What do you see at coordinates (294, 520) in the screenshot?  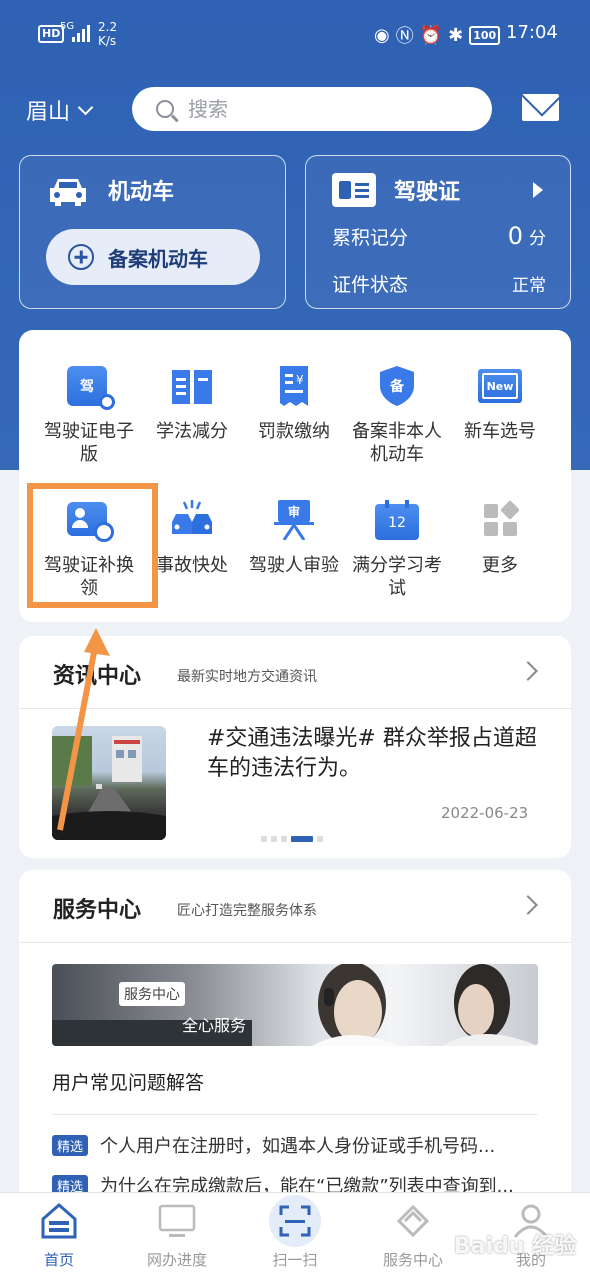 I see `review-icon: 审` at bounding box center [294, 520].